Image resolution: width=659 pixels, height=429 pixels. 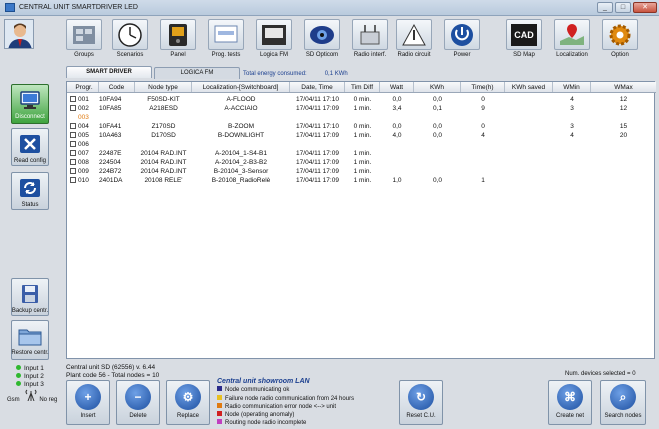 I want to click on restore-button: Restore centr., so click(x=30, y=340).